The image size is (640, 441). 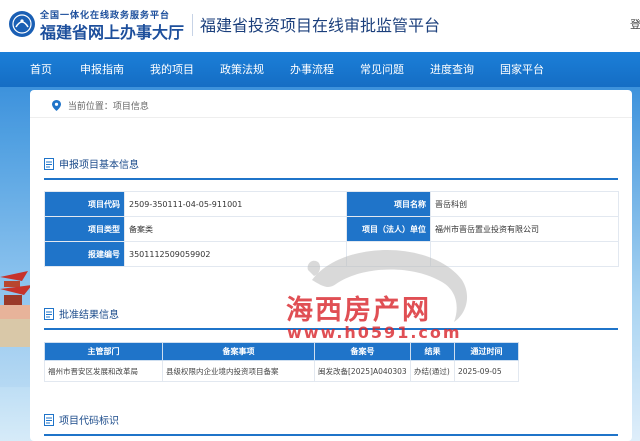 I want to click on department-cell: 福州市晋安区发展和改革局, so click(x=103, y=371).